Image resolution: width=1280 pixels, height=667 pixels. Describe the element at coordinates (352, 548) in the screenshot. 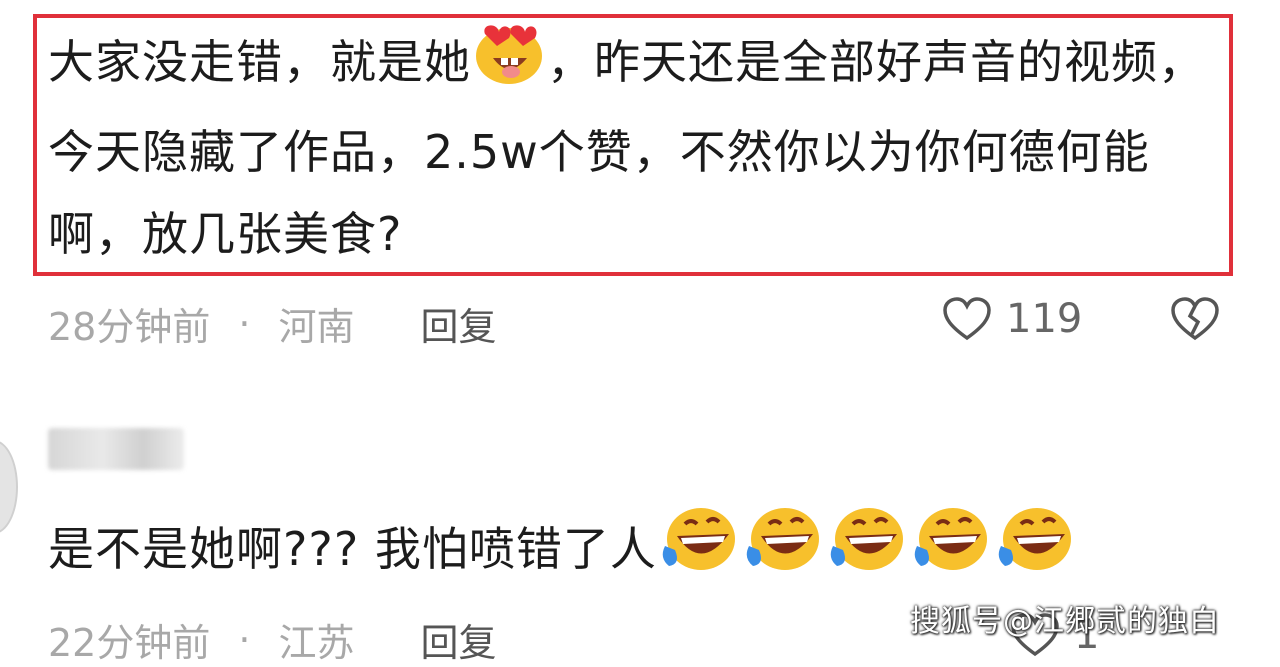

I see `comment-2-text-content: 是不是她啊??? 我怕喷错了人` at that location.